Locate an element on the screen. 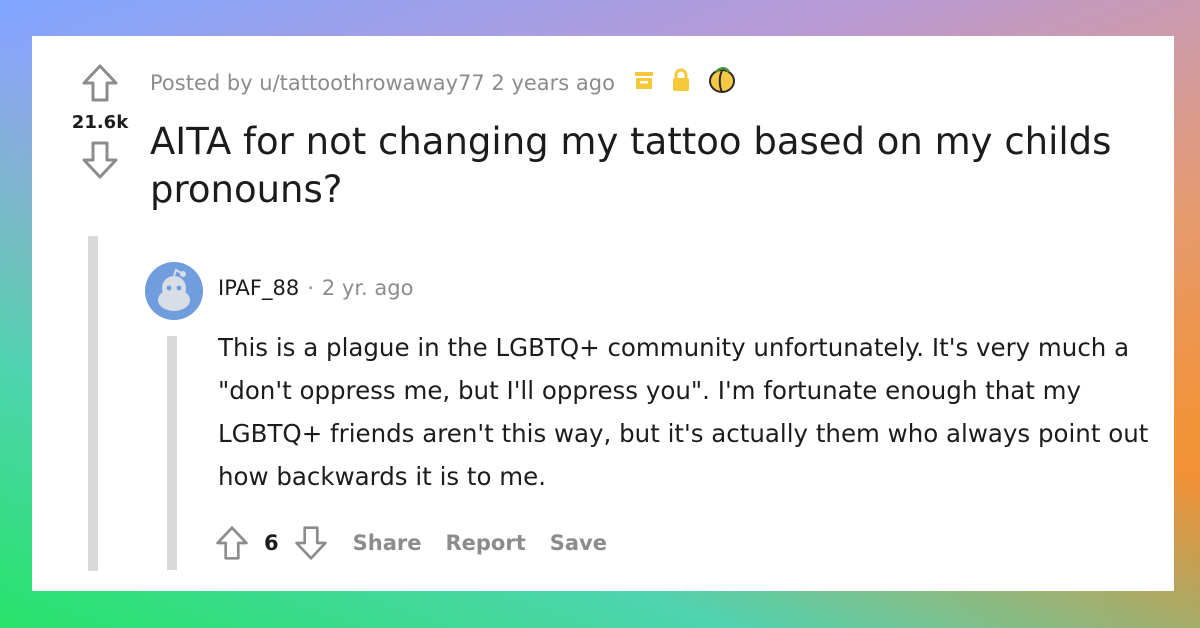 Image resolution: width=1200 pixels, height=628 pixels. comment-actions: 6 Share Report Save is located at coordinates (410, 543).